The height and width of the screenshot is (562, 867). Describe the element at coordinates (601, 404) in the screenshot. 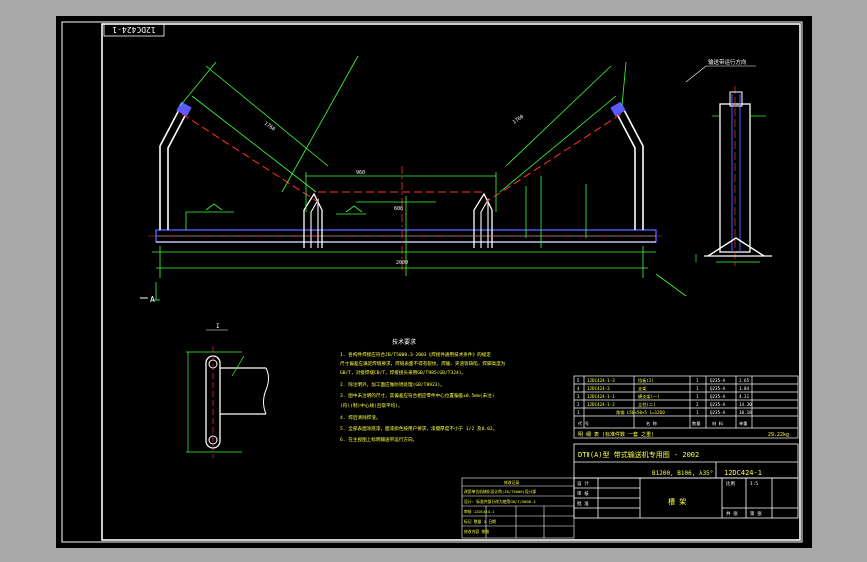

I see `part-code: 12DC424-1-2` at that location.